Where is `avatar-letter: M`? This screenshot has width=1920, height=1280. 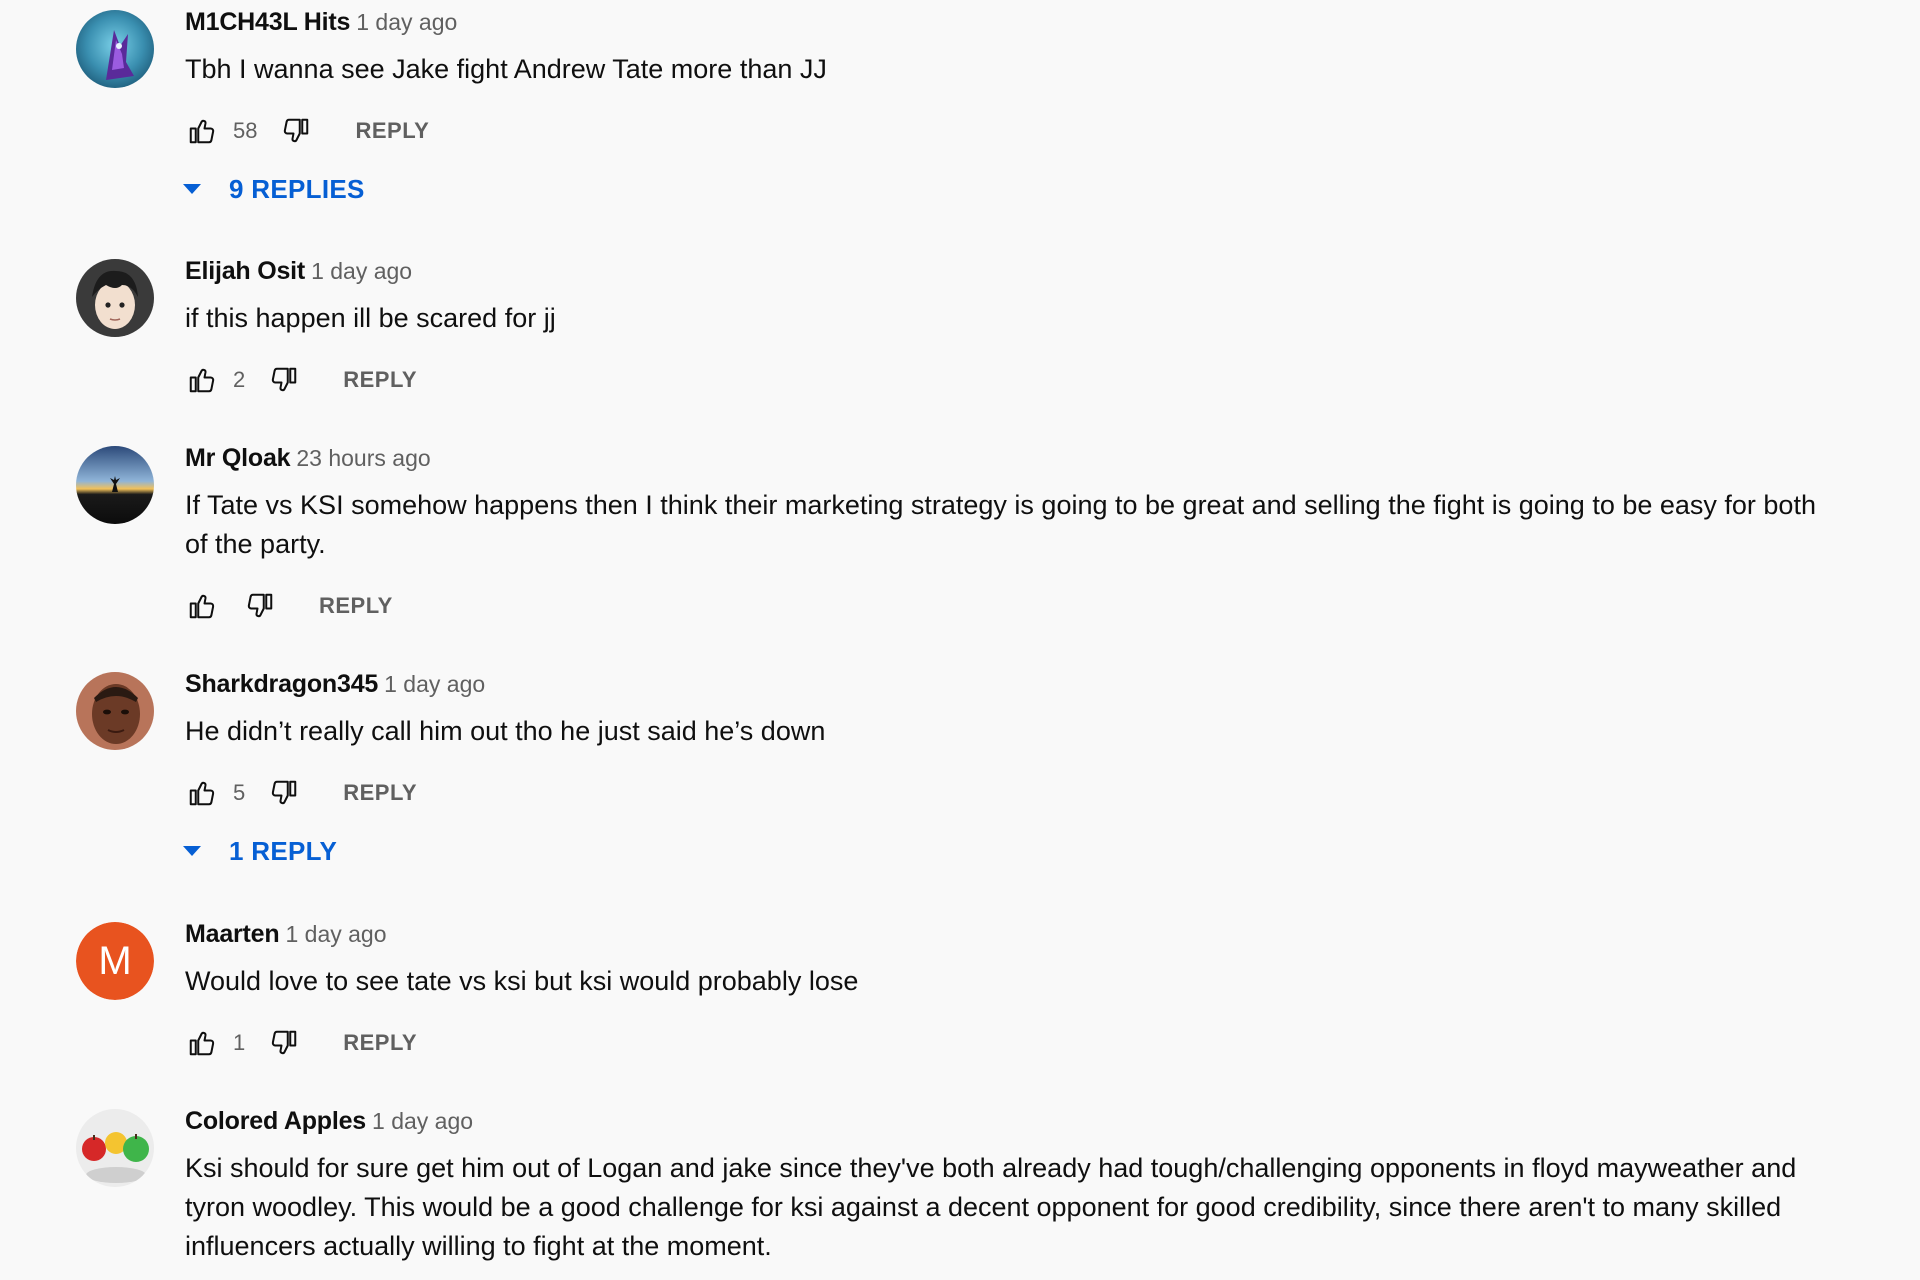 avatar-letter: M is located at coordinates (115, 961).